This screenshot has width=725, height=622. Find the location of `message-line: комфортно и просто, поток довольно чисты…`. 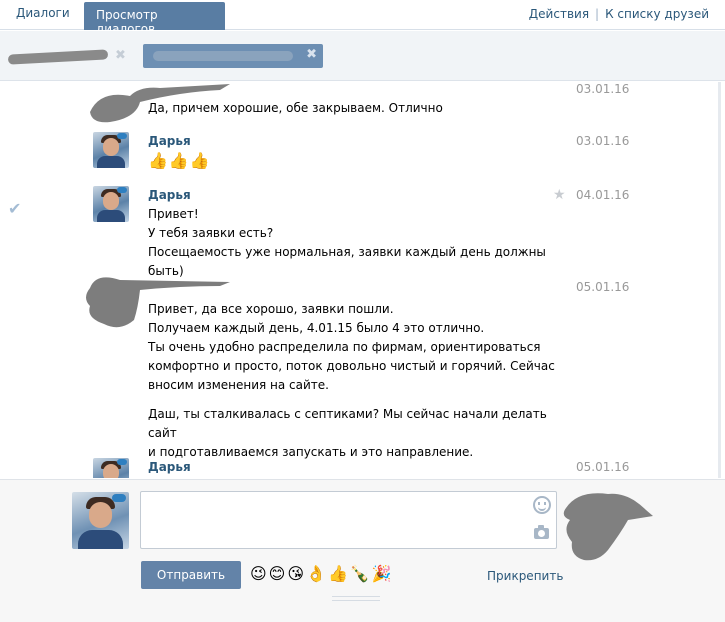

message-line: комфортно и просто, поток довольно чисты… is located at coordinates (351, 366).